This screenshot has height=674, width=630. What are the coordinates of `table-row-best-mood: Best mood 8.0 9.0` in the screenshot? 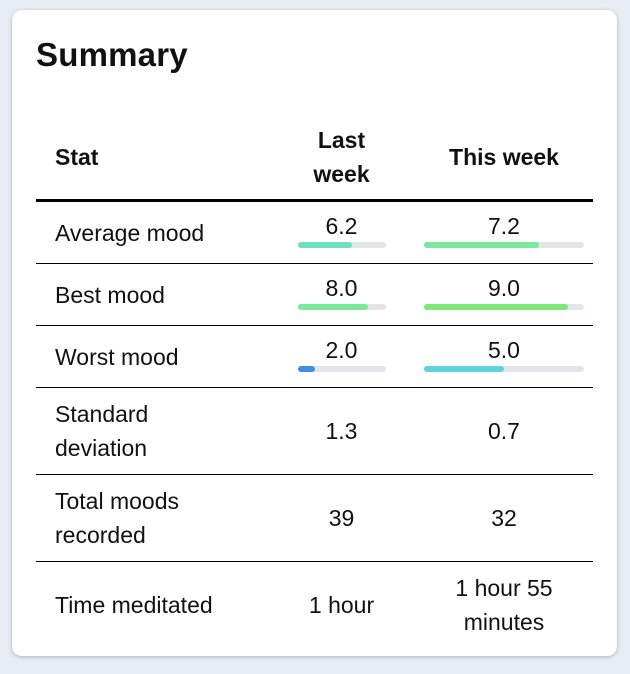 It's located at (314, 294).